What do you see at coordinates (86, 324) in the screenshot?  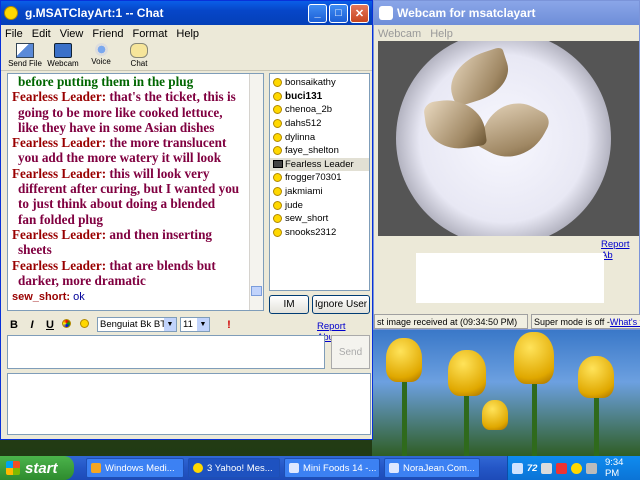 I see `emoticon-icon` at bounding box center [86, 324].